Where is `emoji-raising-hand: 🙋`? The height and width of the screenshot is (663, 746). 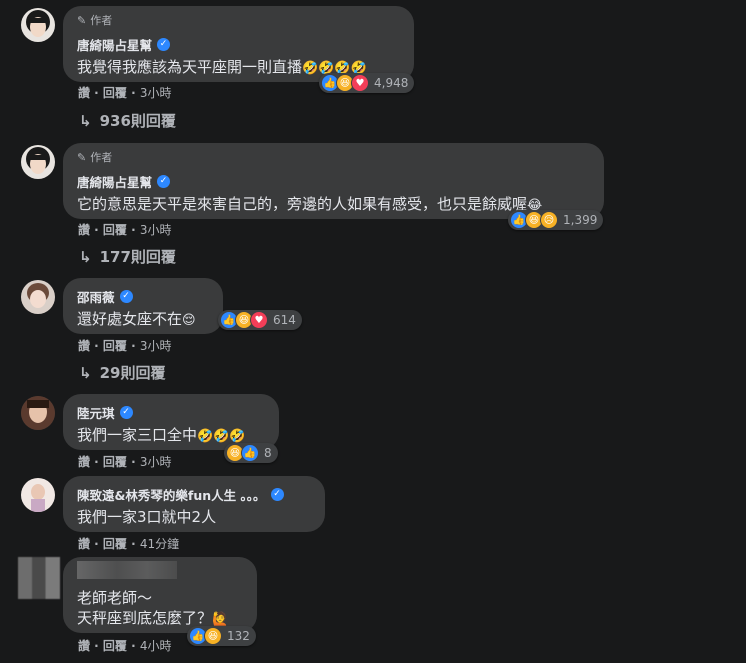
emoji-raising-hand: 🙋 is located at coordinates (220, 619).